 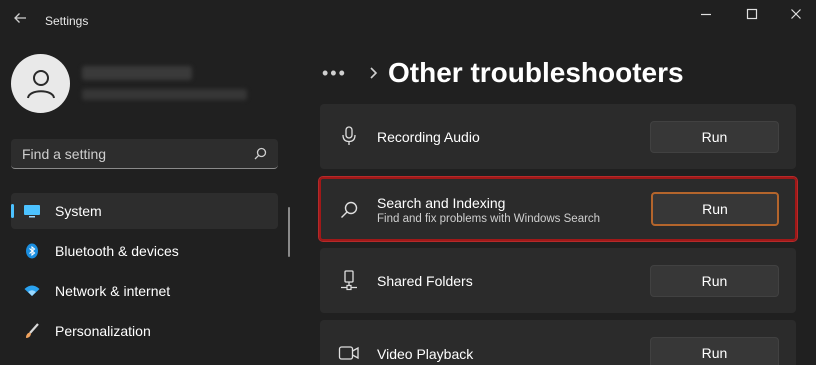 What do you see at coordinates (67, 21) in the screenshot?
I see `app-title: Settings` at bounding box center [67, 21].